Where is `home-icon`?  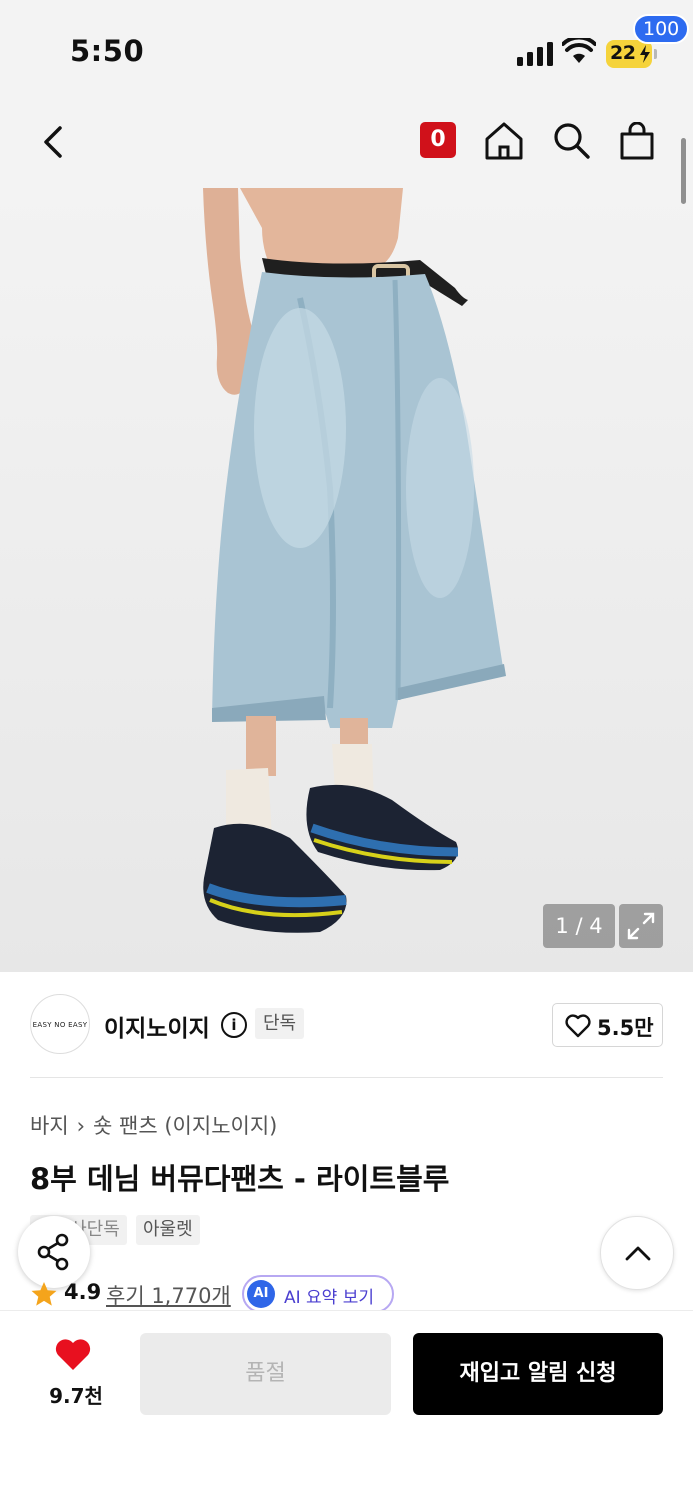
home-icon is located at coordinates (504, 140).